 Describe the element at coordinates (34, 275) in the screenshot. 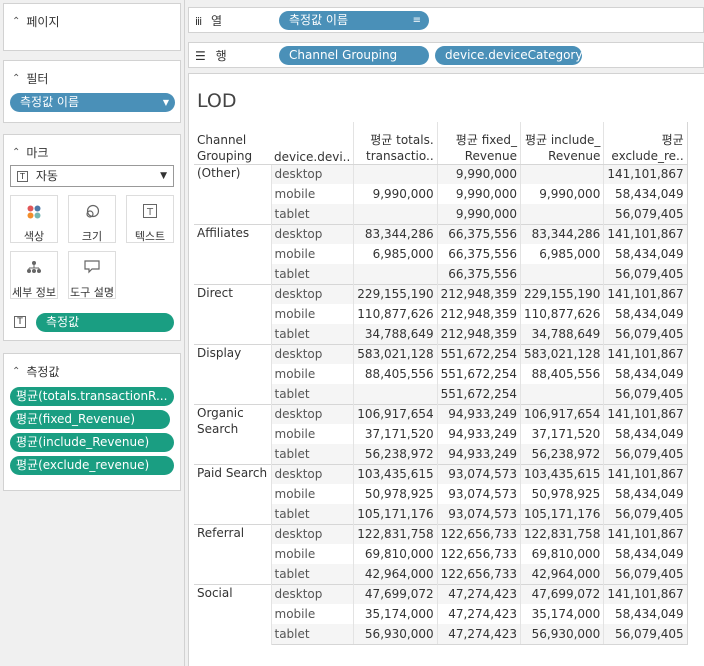

I see `detail-button: 세부 정보` at that location.